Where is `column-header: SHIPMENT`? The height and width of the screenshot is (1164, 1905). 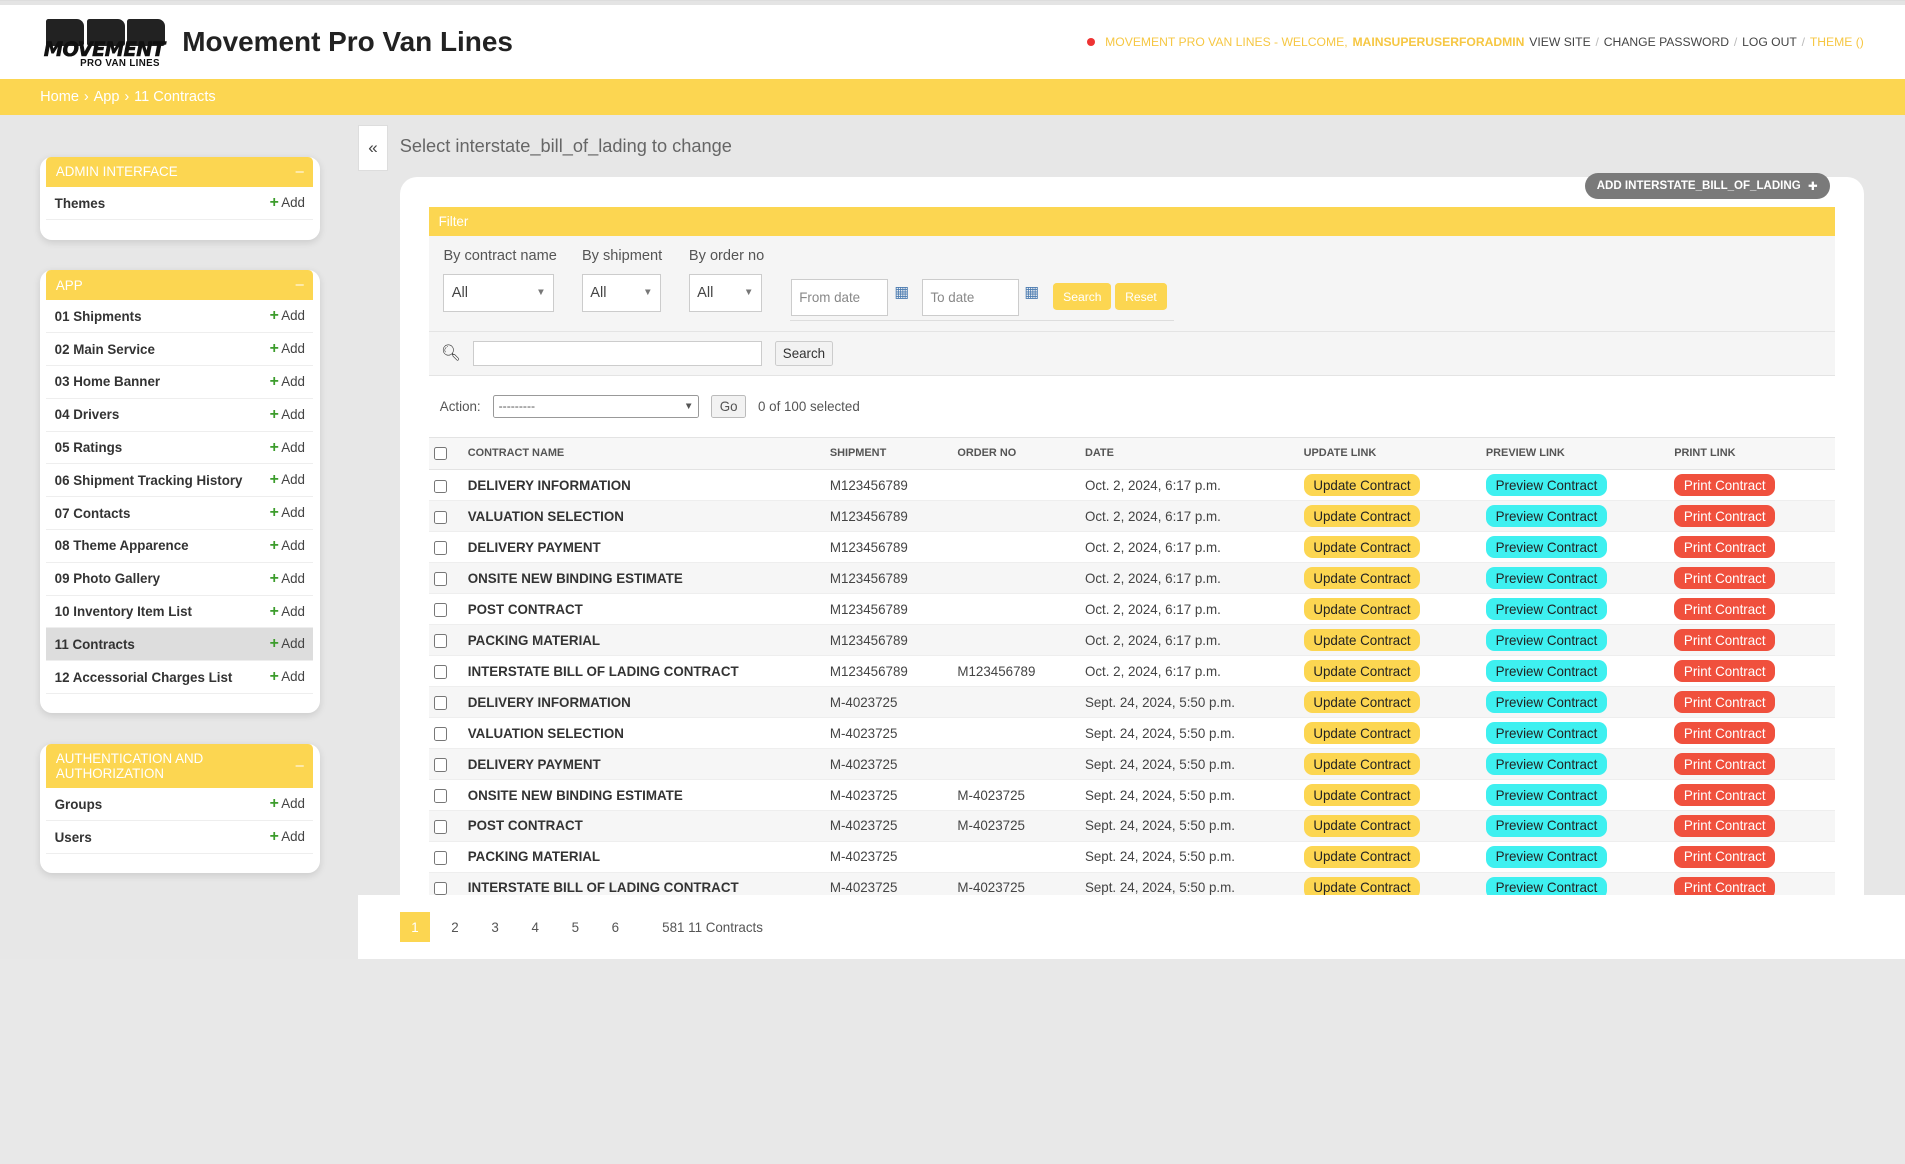 column-header: SHIPMENT is located at coordinates (888, 453).